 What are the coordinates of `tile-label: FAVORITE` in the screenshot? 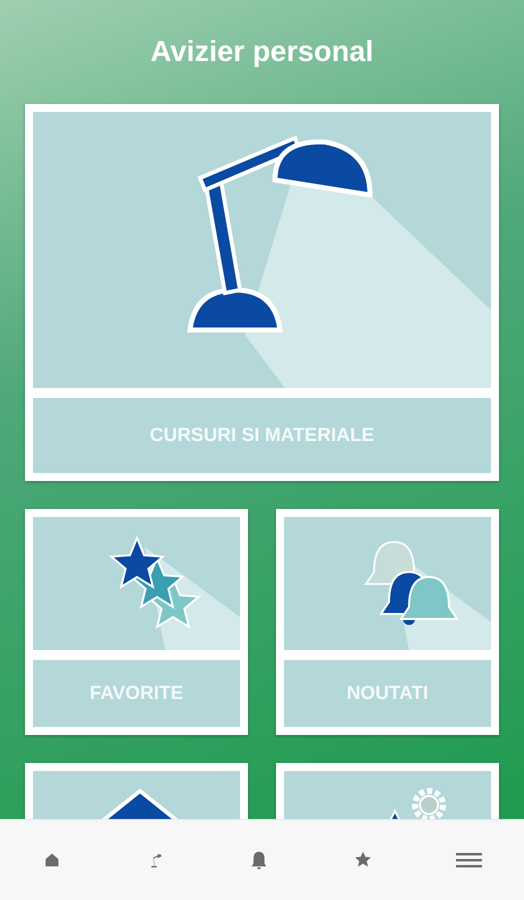 It's located at (136, 693).